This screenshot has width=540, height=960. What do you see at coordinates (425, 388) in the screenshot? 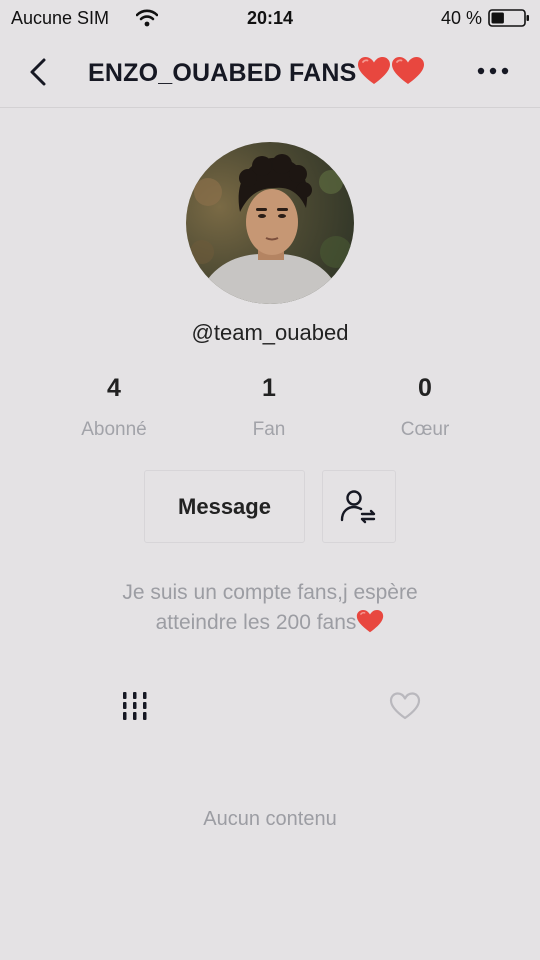
I see `stat-value: 0` at bounding box center [425, 388].